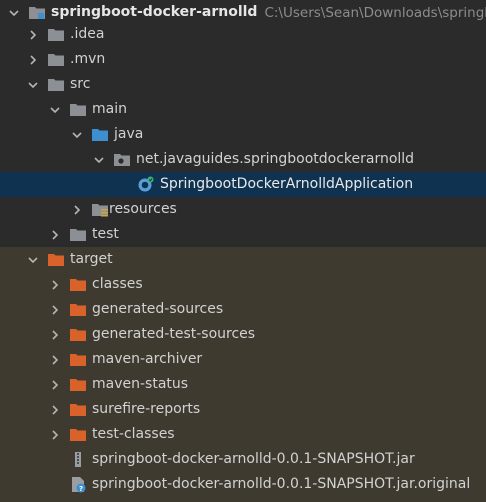 The width and height of the screenshot is (486, 502). What do you see at coordinates (117, 284) in the screenshot?
I see `tree-row-label: classes` at bounding box center [117, 284].